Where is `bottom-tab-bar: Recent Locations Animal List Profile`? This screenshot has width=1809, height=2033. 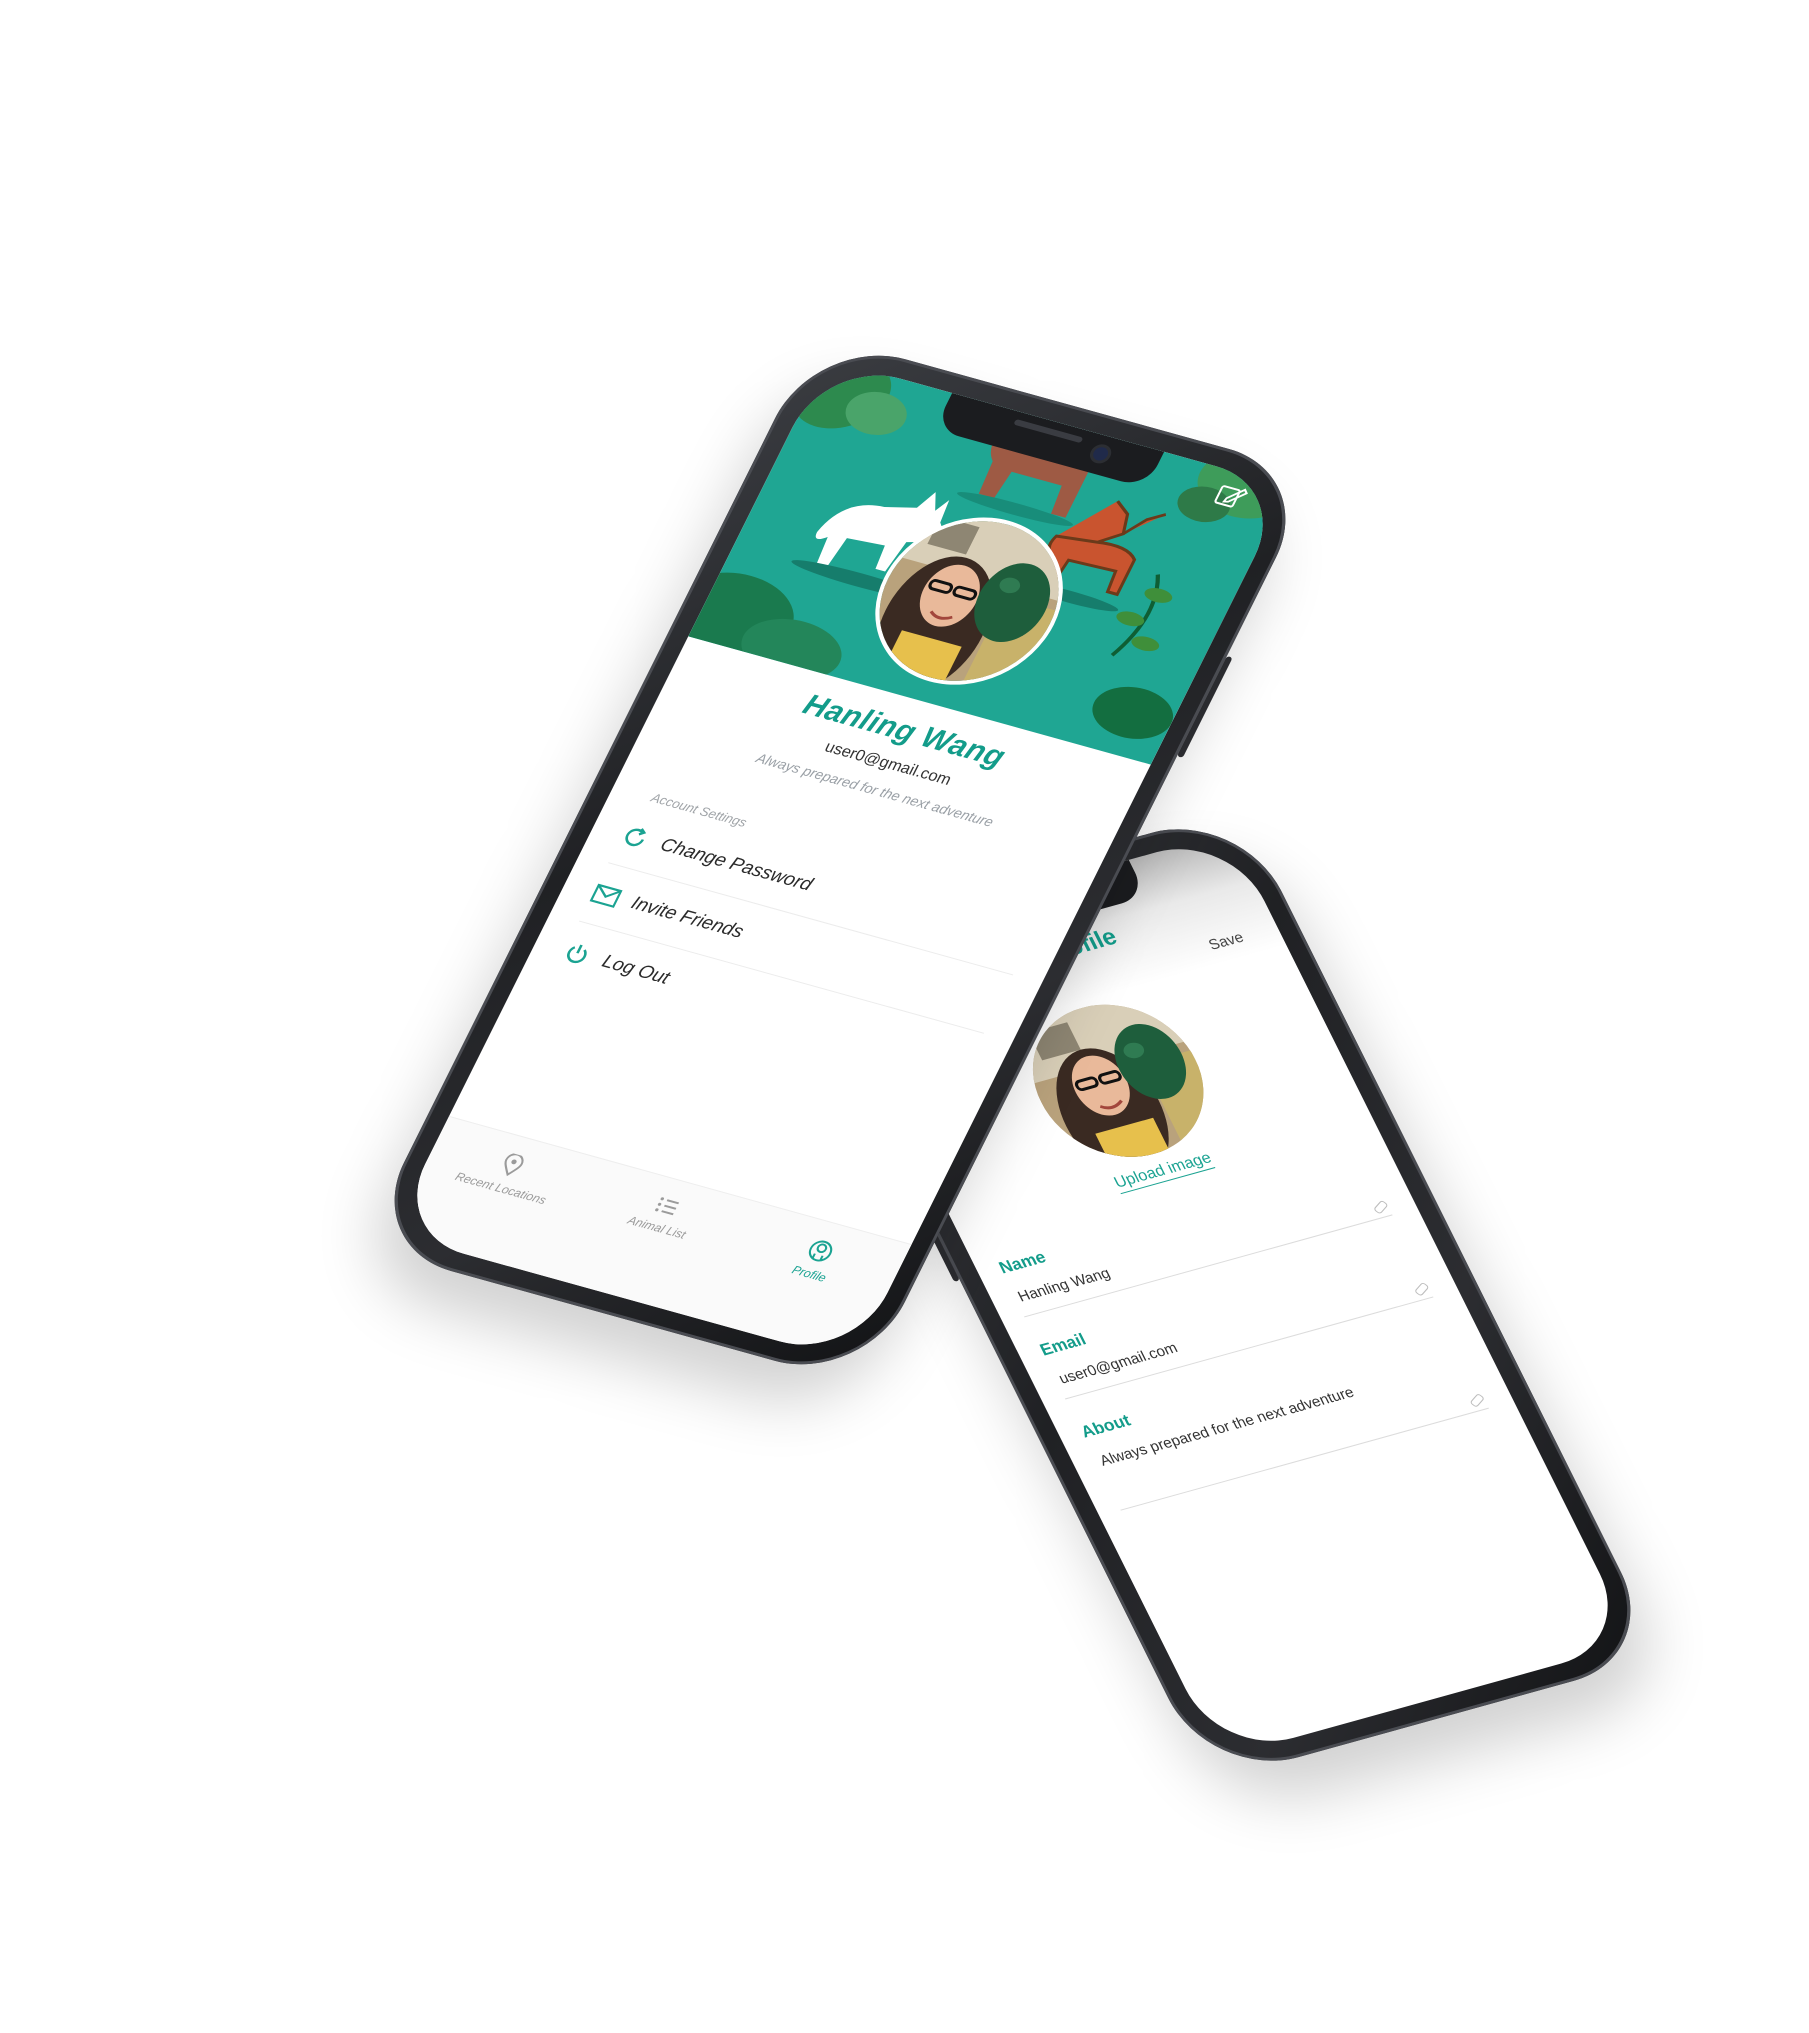 bottom-tab-bar: Recent Locations Animal List Profile is located at coordinates (651, 1238).